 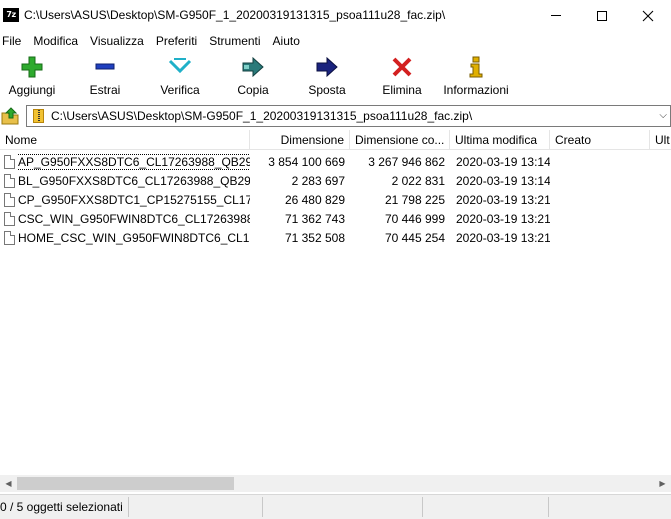 I want to click on info-icon, so click(x=476, y=67).